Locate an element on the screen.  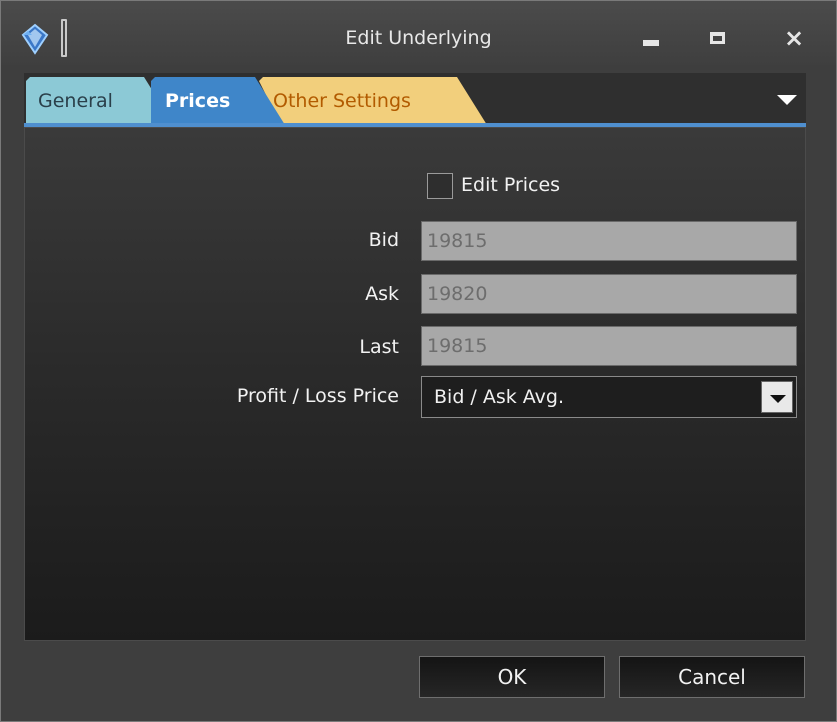
ok-button: OK is located at coordinates (512, 677).